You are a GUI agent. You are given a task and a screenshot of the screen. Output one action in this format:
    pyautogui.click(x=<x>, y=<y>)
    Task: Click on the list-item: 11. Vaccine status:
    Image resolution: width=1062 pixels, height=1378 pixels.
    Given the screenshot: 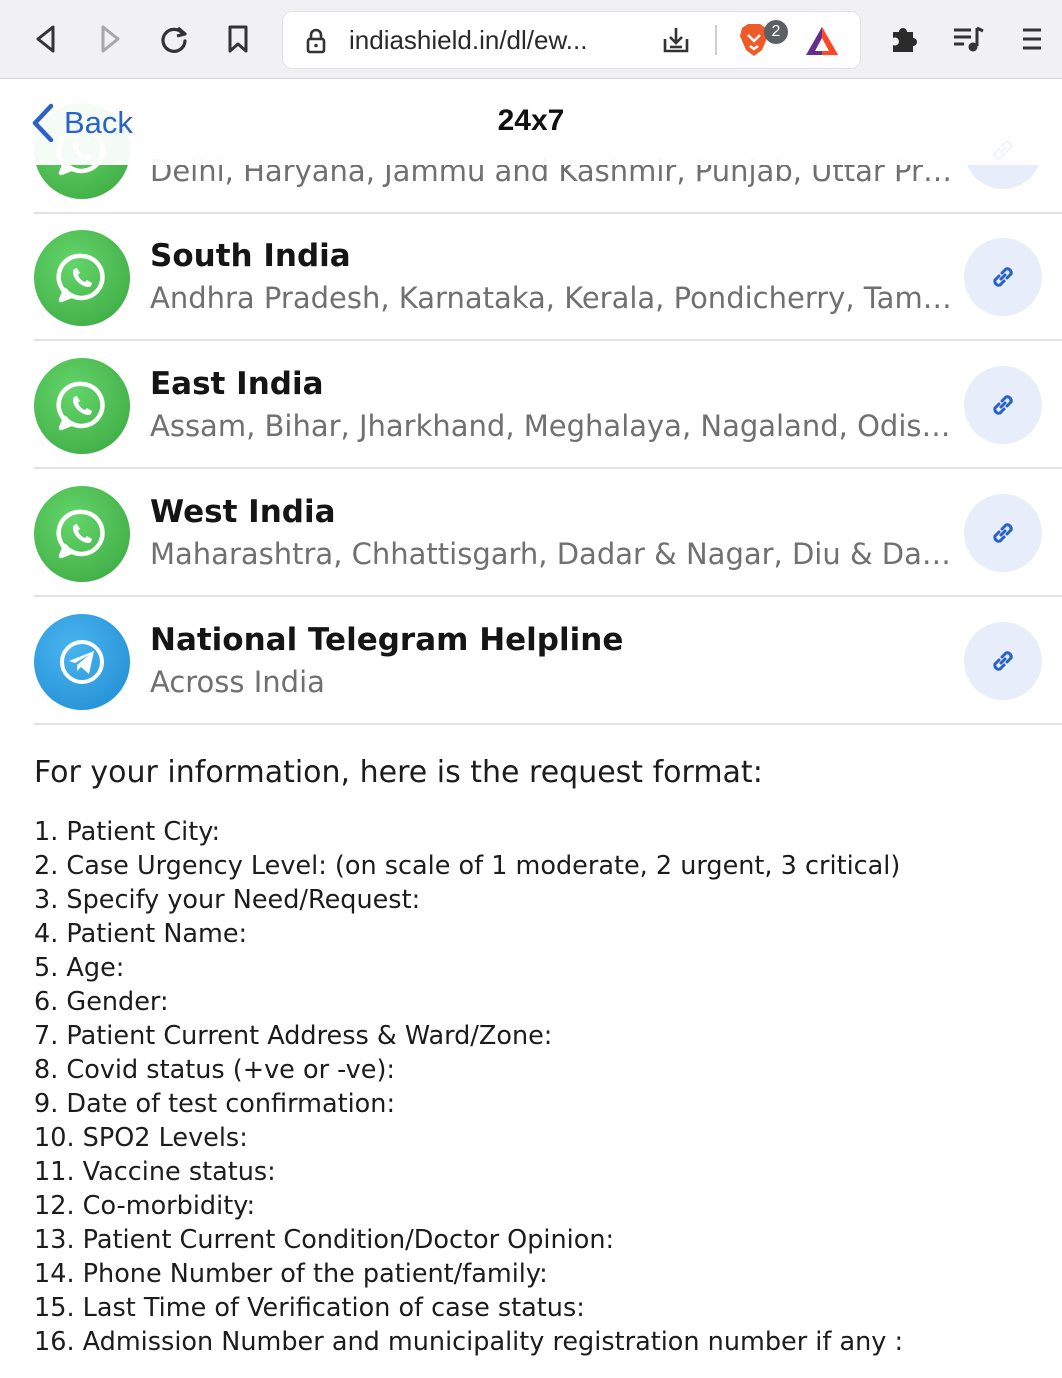 What is the action you would take?
    pyautogui.click(x=155, y=1172)
    